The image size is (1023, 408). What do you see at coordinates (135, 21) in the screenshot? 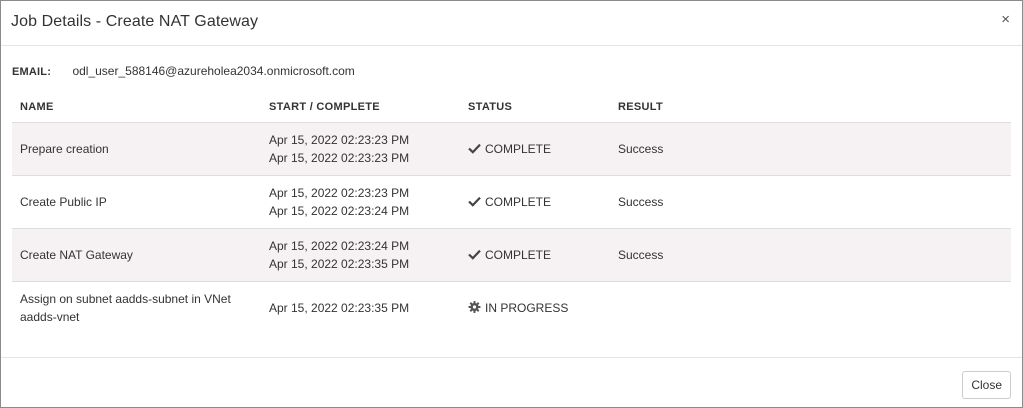
I see `dialog-title: Job Details - Create NAT Gateway` at bounding box center [135, 21].